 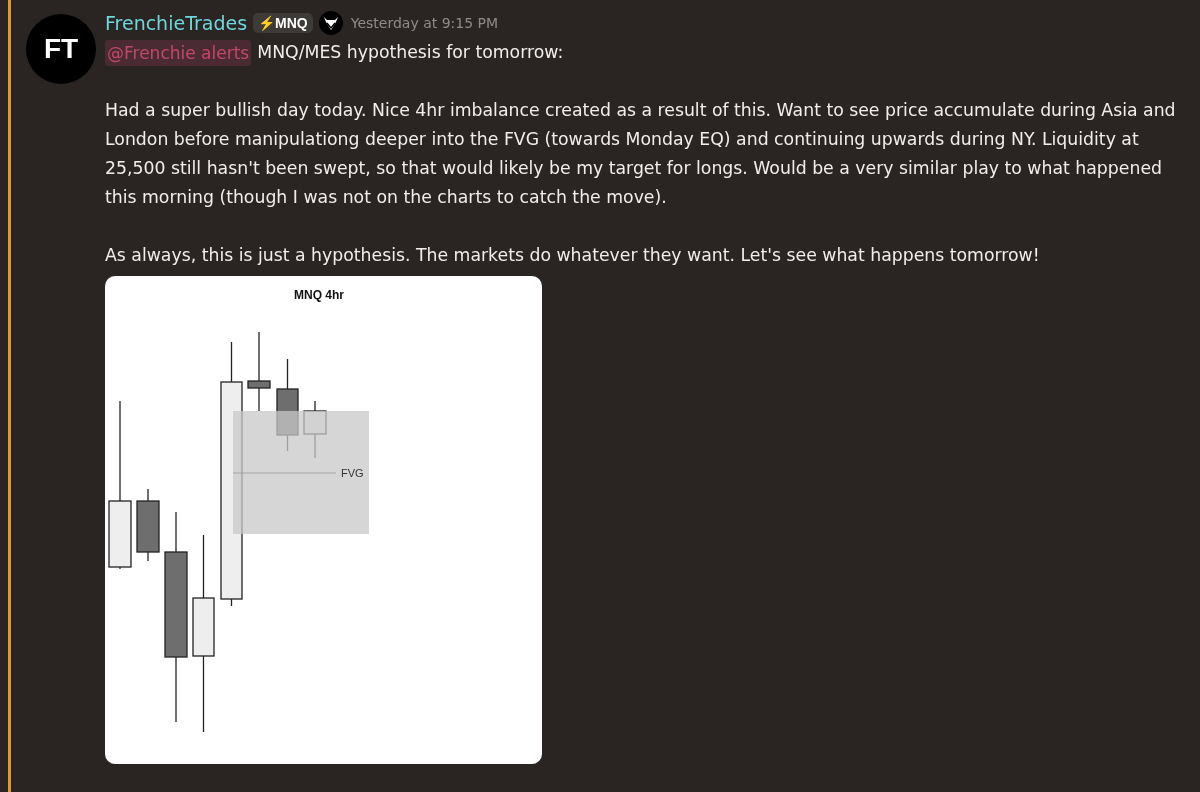 I want to click on role-tag: ⚡MNQ, so click(x=283, y=23).